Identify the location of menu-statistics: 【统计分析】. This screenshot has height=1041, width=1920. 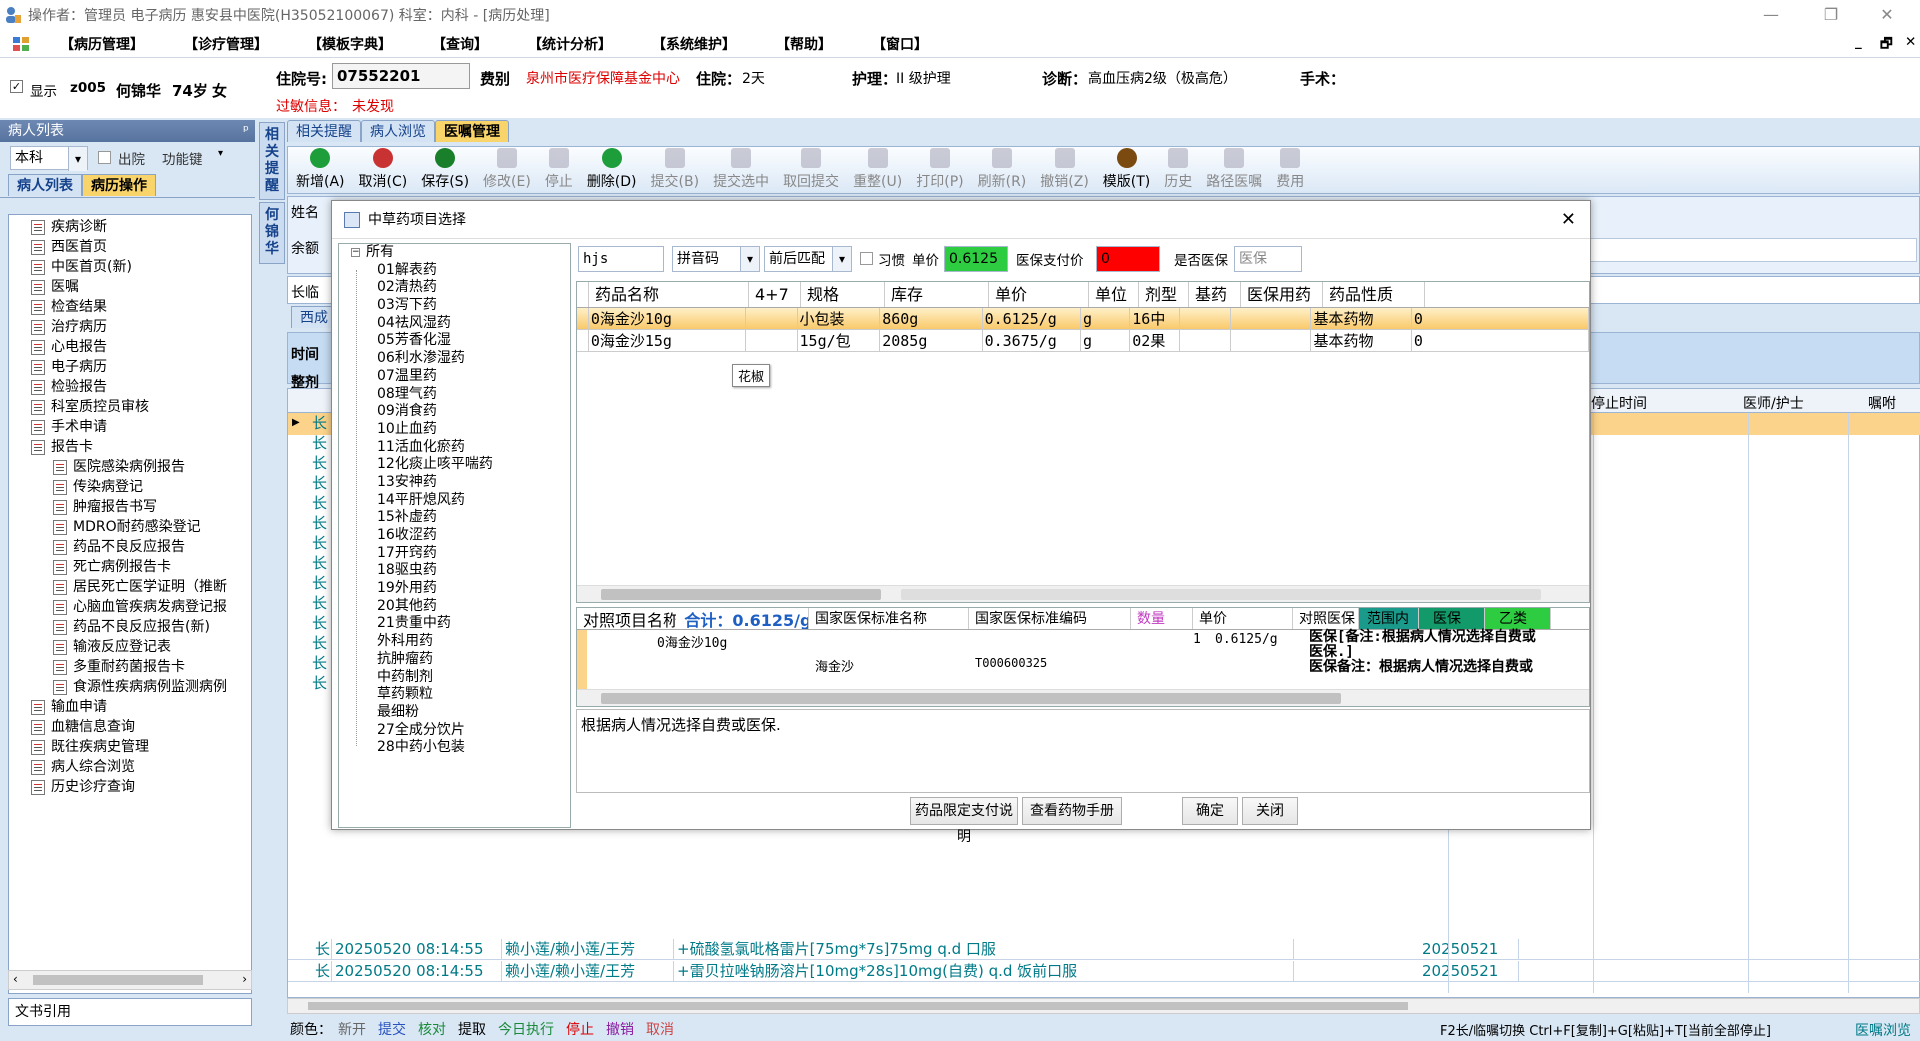
(570, 44).